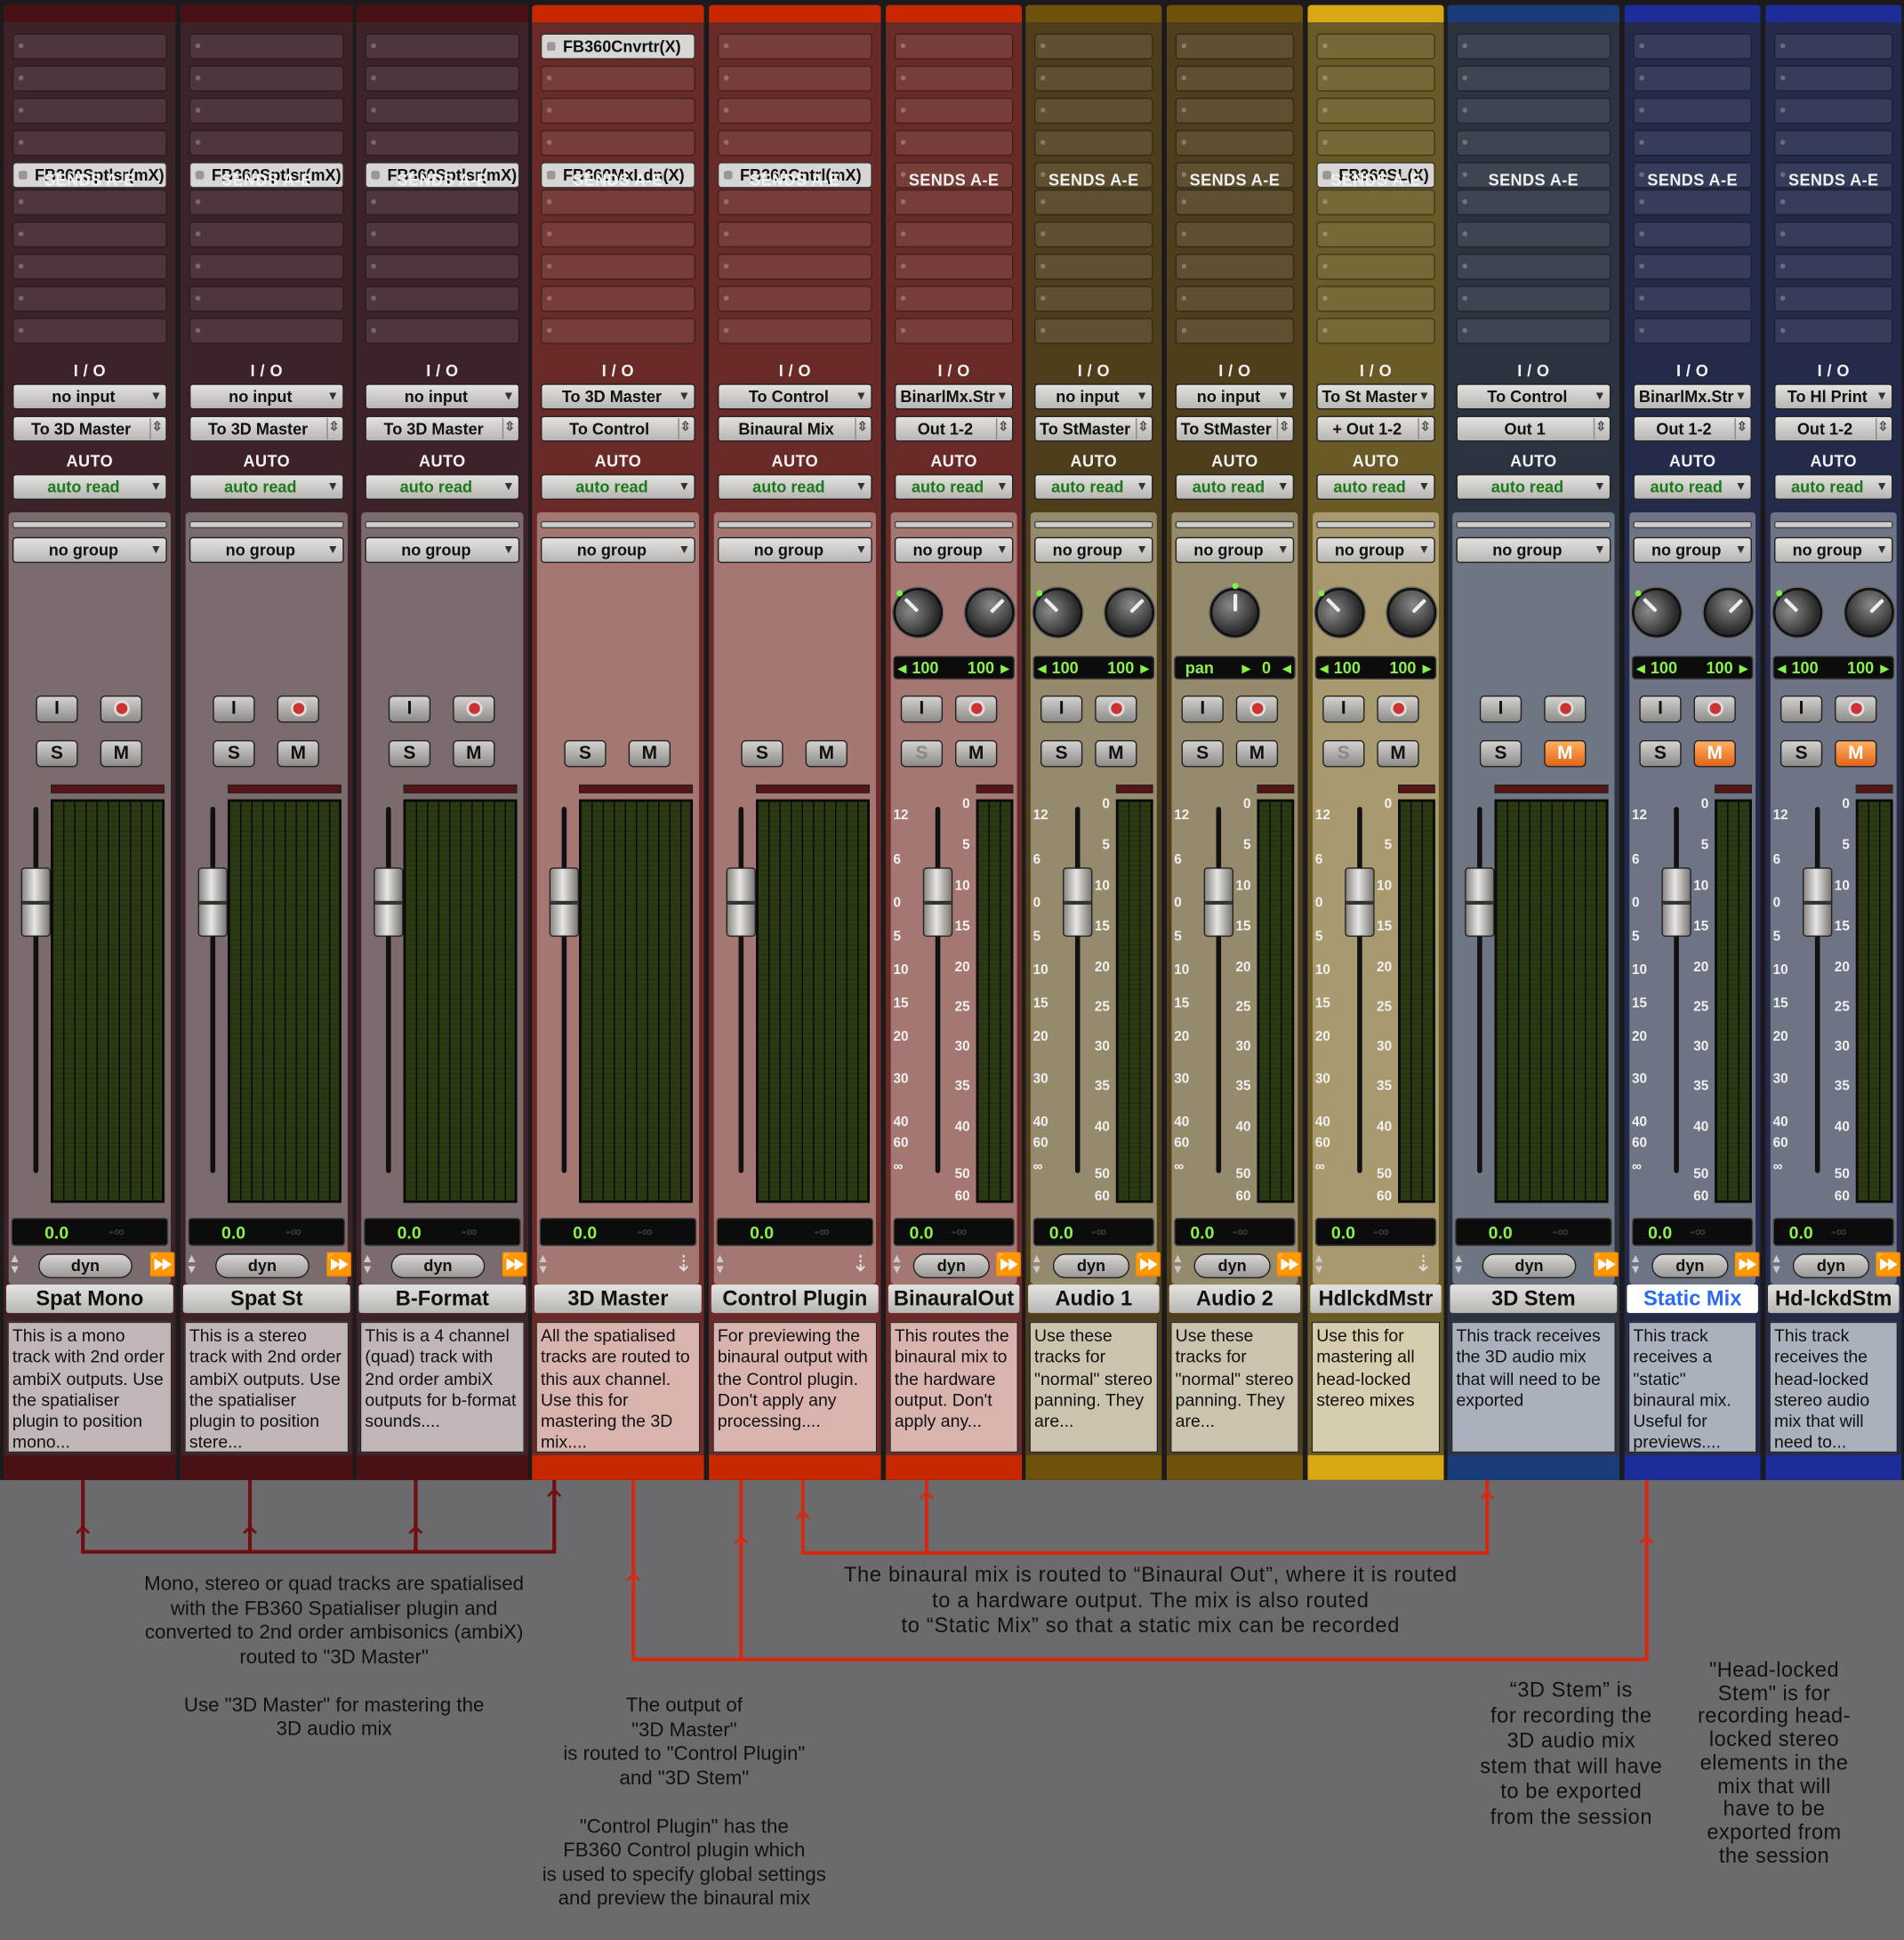 This screenshot has width=1904, height=1940. Describe the element at coordinates (1145, 1517) in the screenshot. I see `wire-binaural` at that location.